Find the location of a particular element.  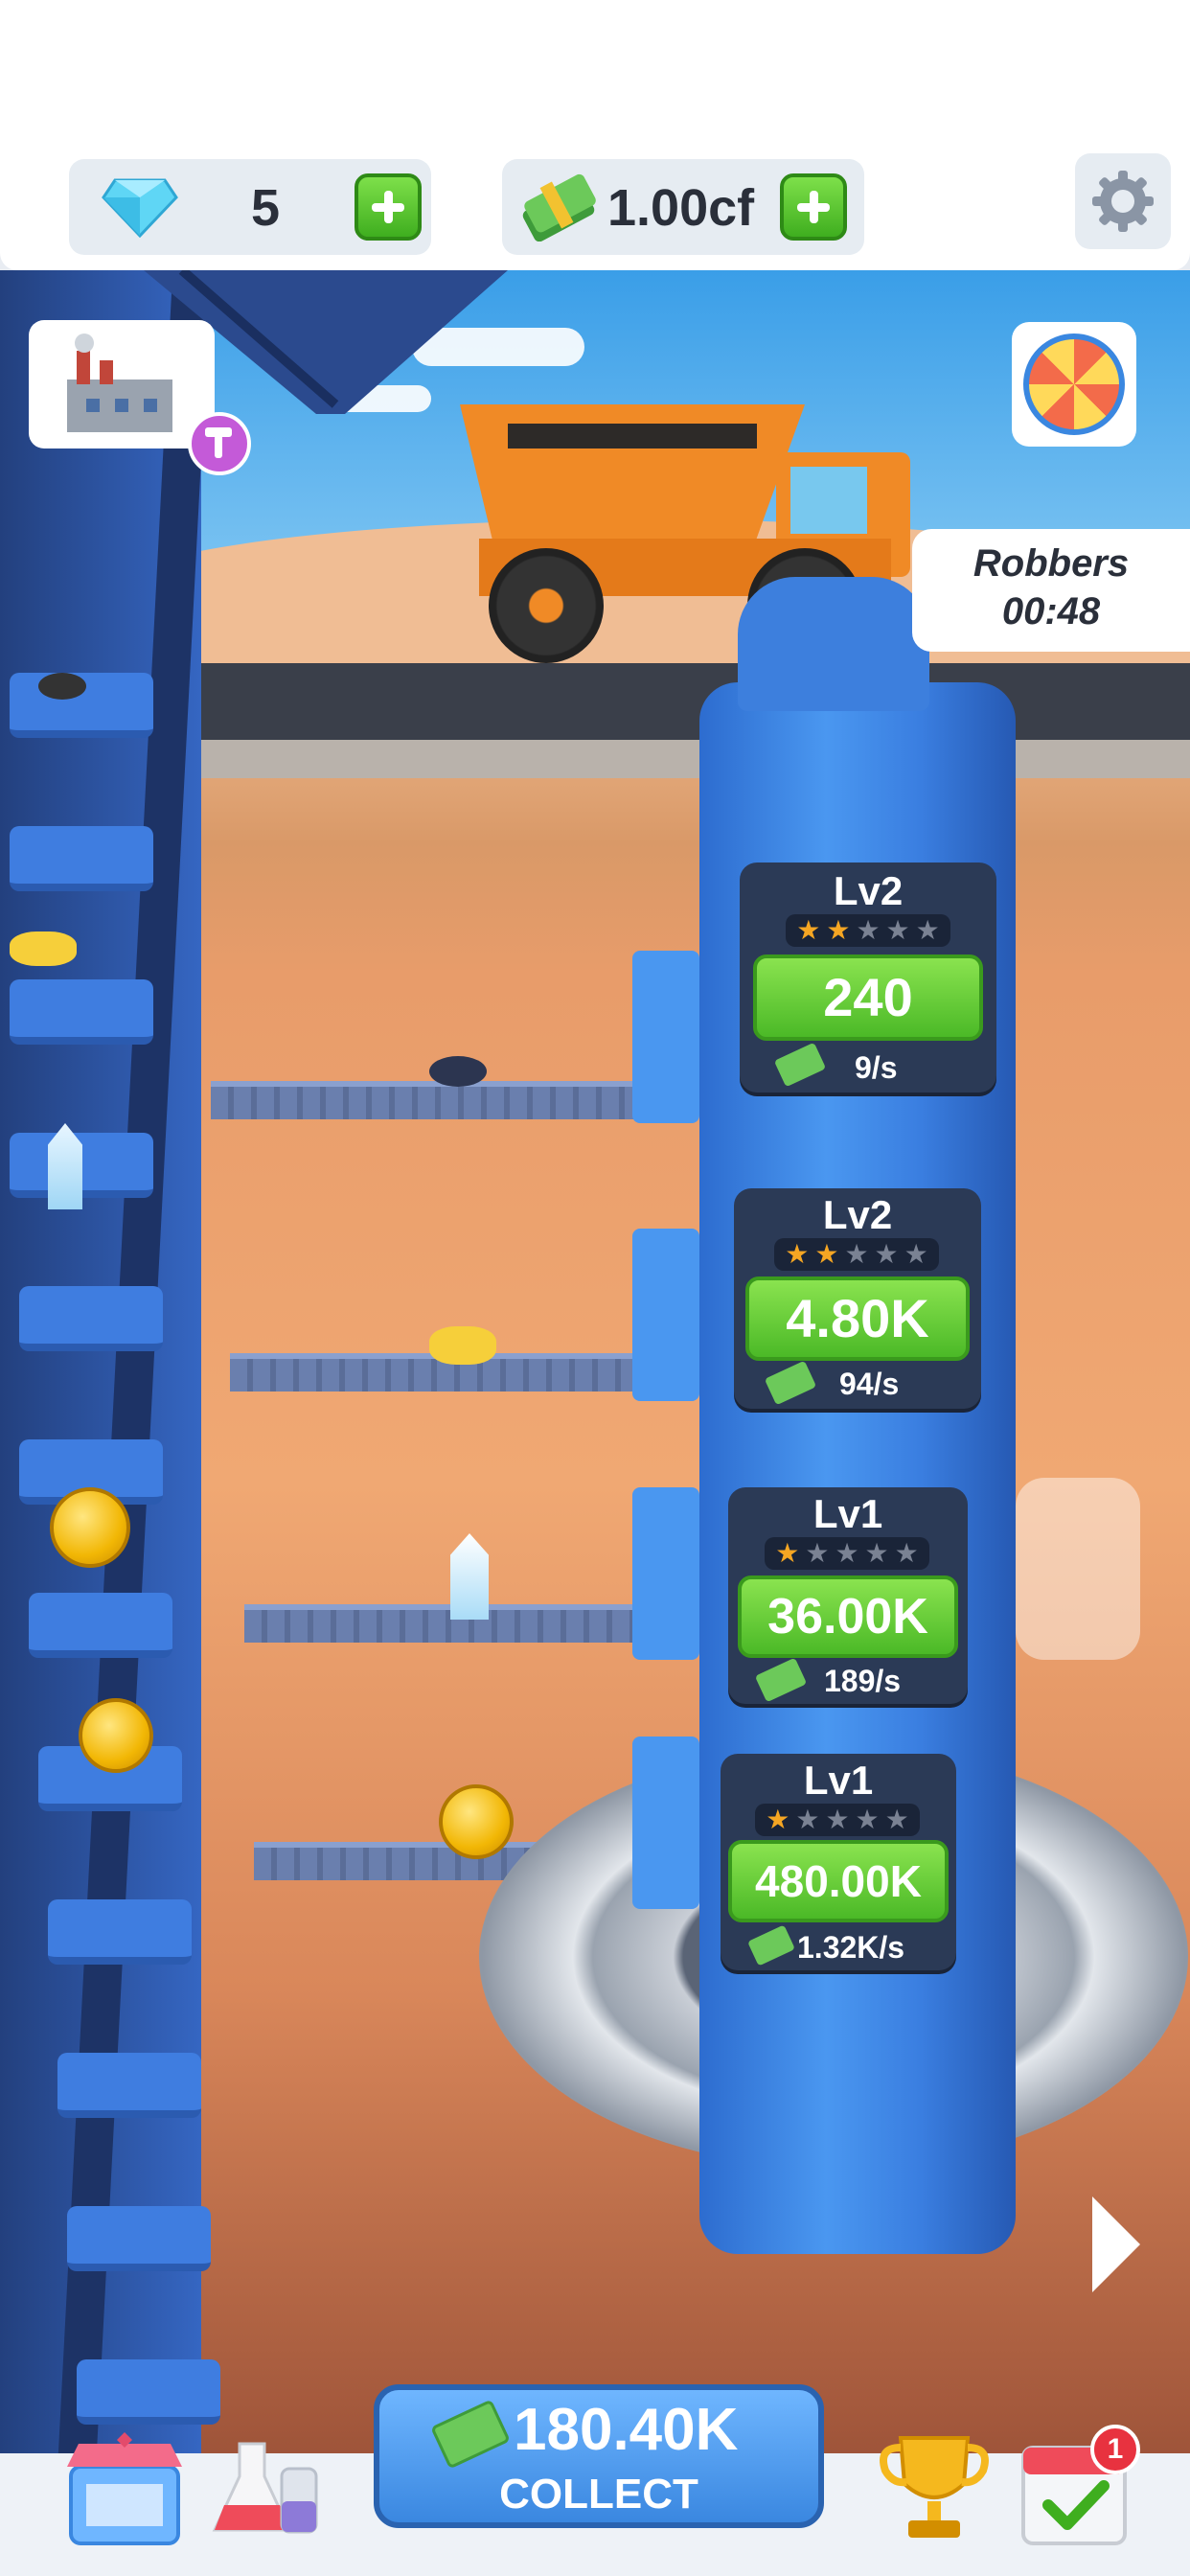

road is located at coordinates (667, 701).